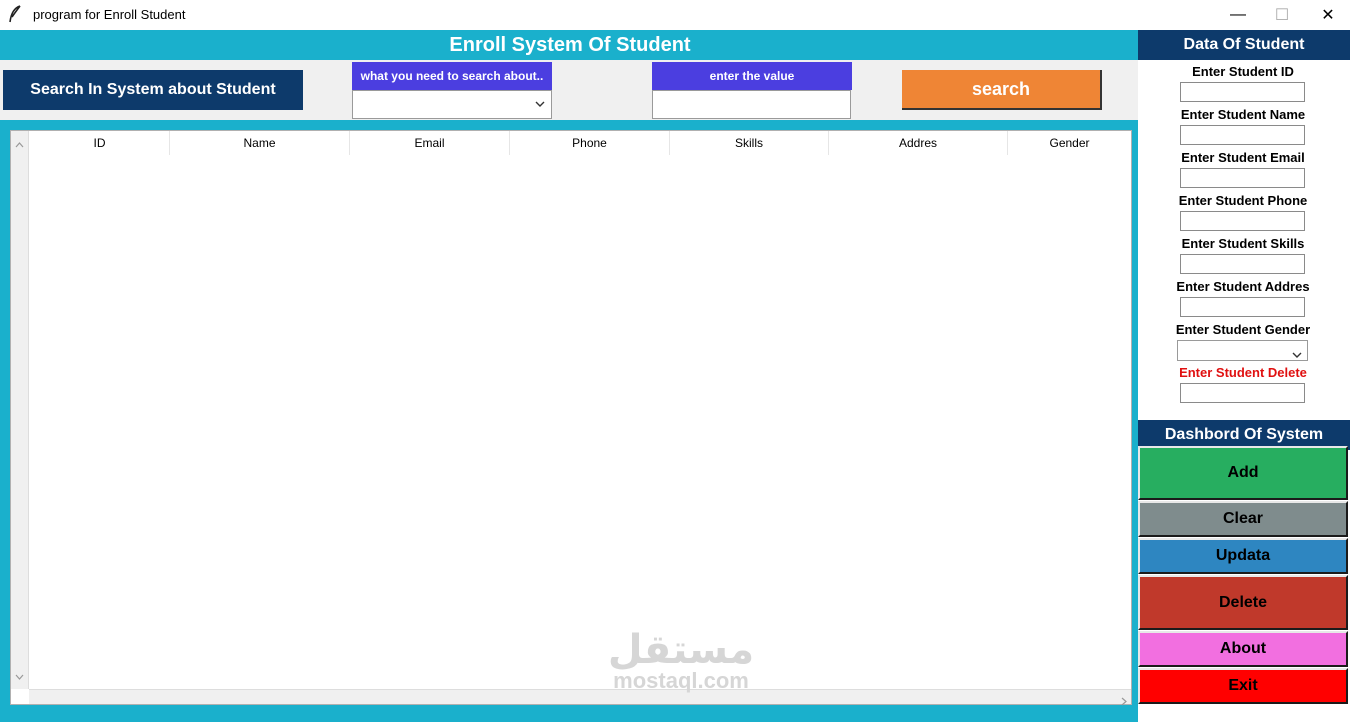 The width and height of the screenshot is (1354, 722). Describe the element at coordinates (1243, 114) in the screenshot. I see `student-name-label: Enter Student Name` at that location.